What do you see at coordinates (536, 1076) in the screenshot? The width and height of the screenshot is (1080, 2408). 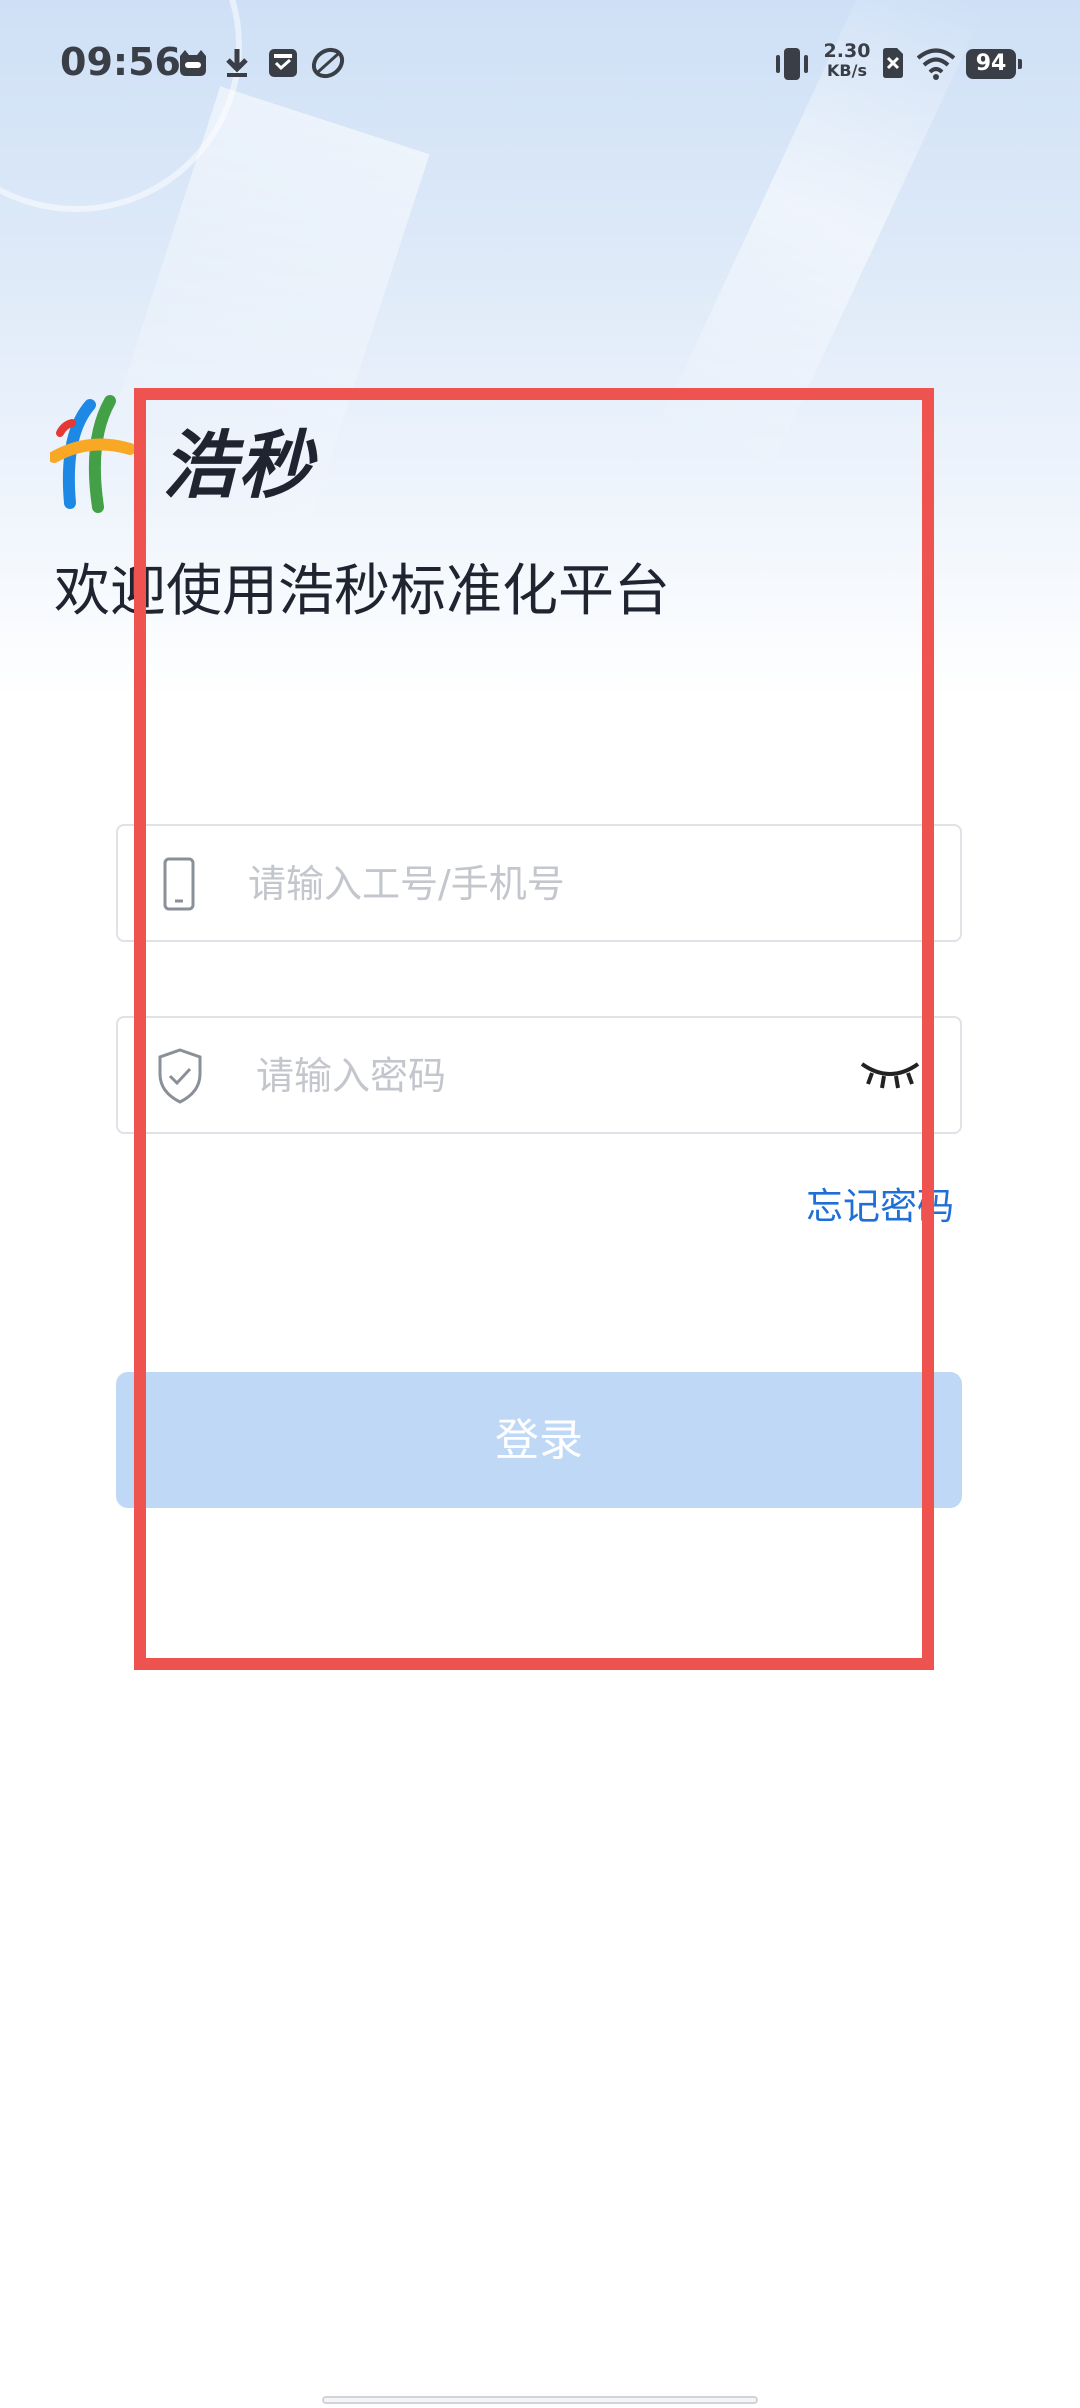 I see `password-input` at bounding box center [536, 1076].